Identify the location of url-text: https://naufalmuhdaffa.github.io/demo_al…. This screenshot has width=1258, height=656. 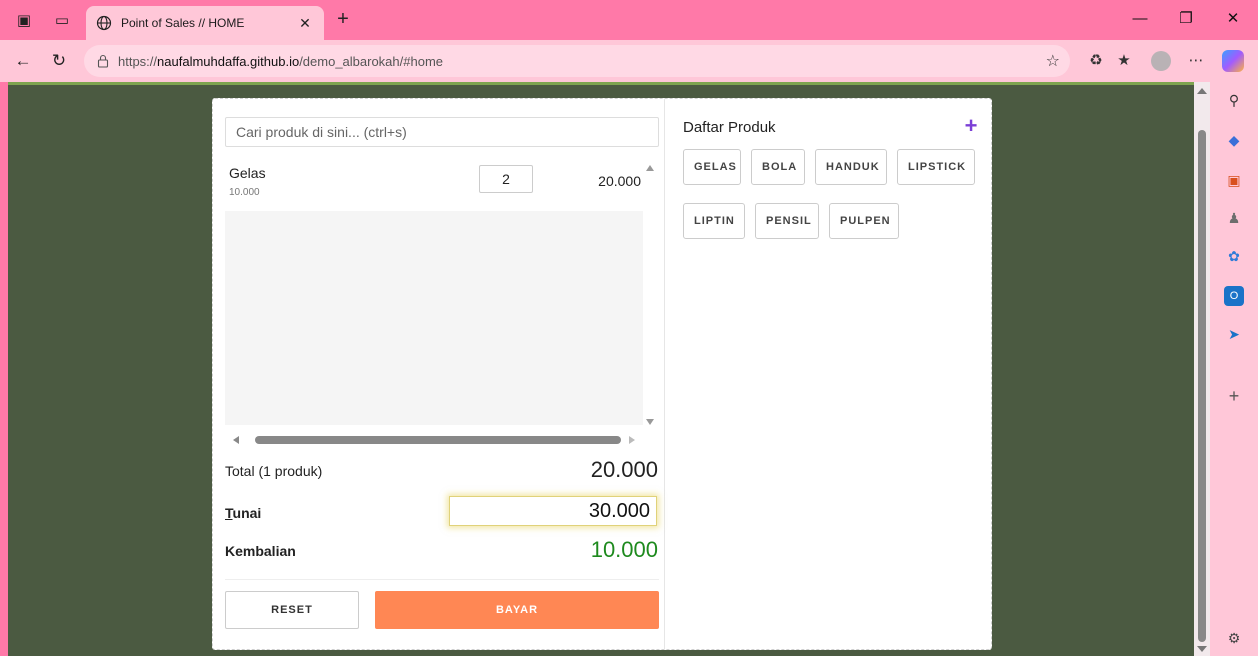
(280, 61).